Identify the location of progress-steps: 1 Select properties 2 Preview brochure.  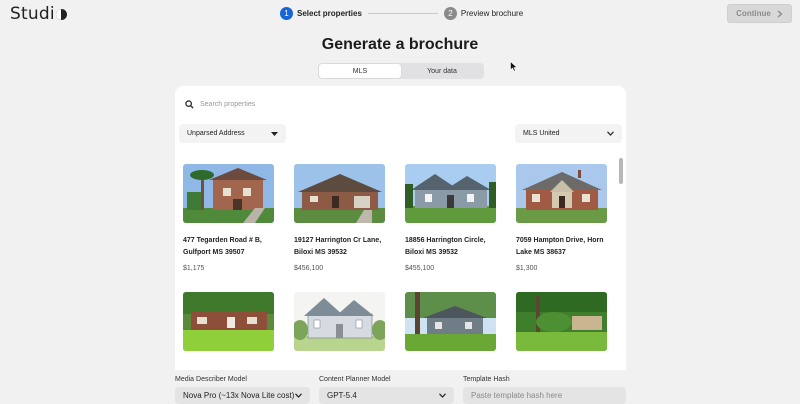
(401, 13).